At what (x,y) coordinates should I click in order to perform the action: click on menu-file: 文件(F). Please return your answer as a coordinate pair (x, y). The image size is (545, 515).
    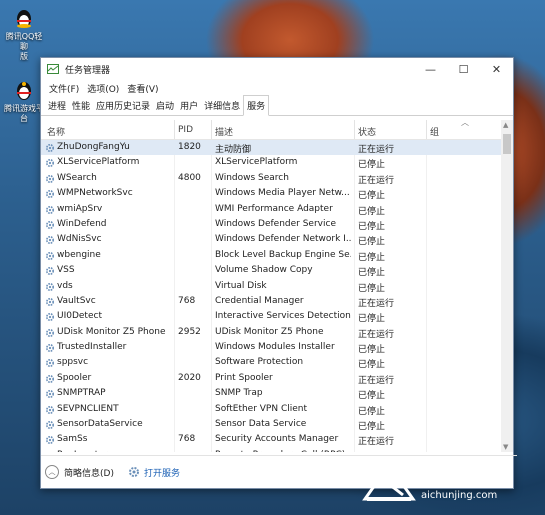
    Looking at the image, I should click on (64, 88).